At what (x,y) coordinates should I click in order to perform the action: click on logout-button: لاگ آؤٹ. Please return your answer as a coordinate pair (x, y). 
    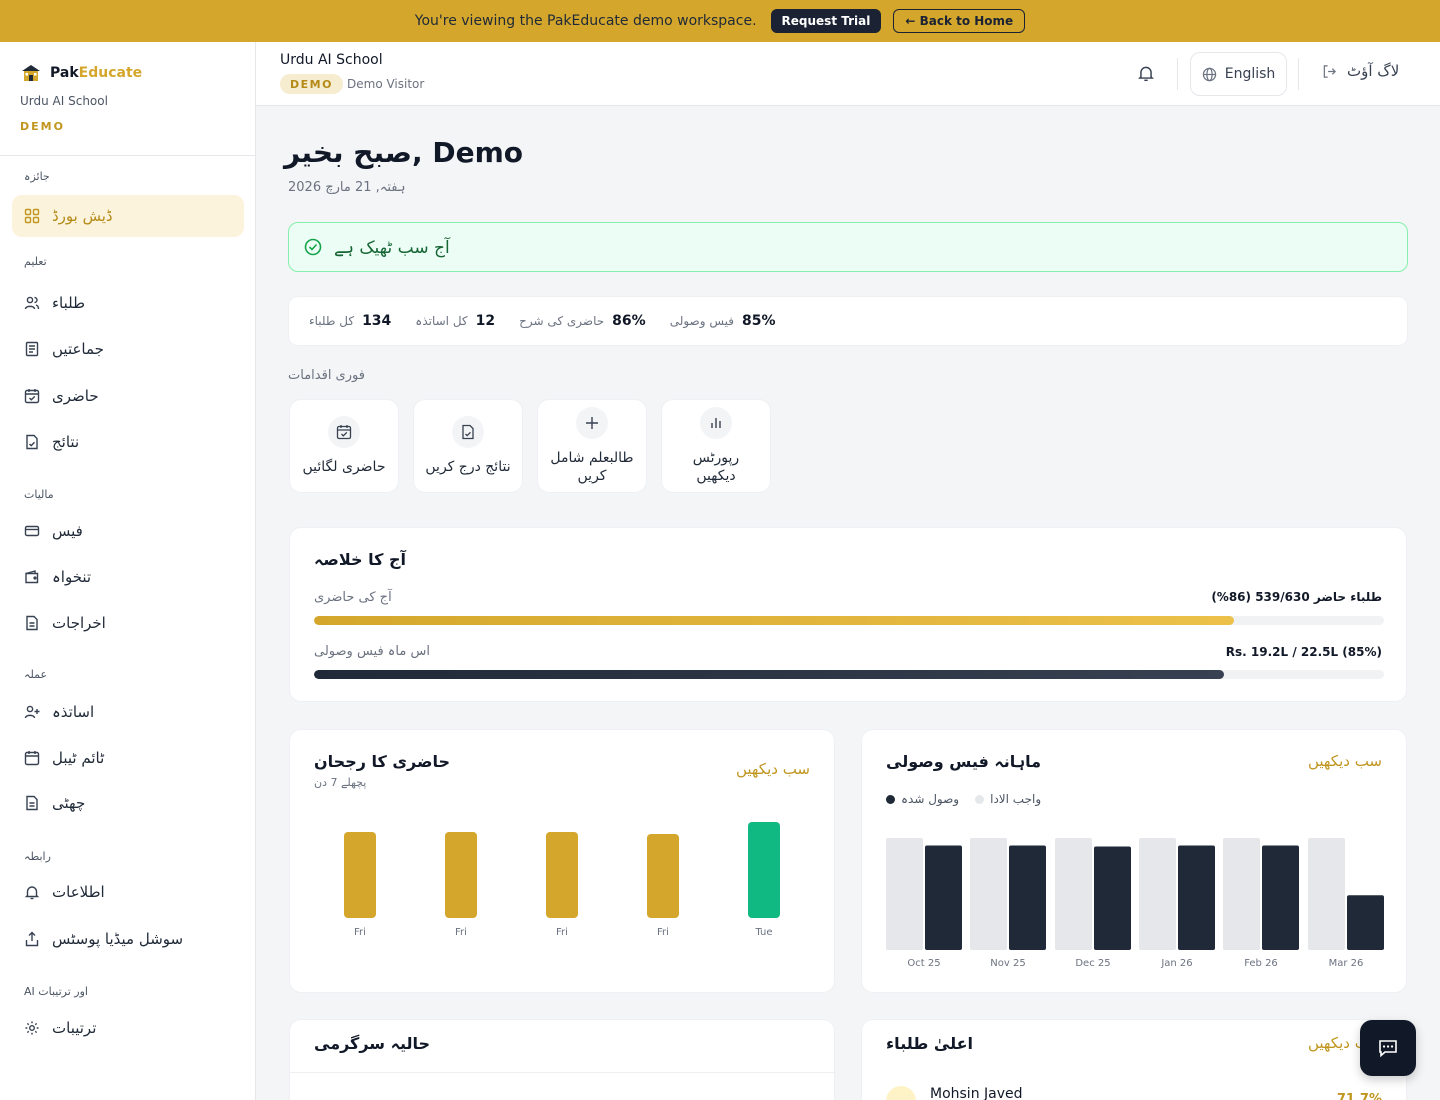
    Looking at the image, I should click on (1360, 71).